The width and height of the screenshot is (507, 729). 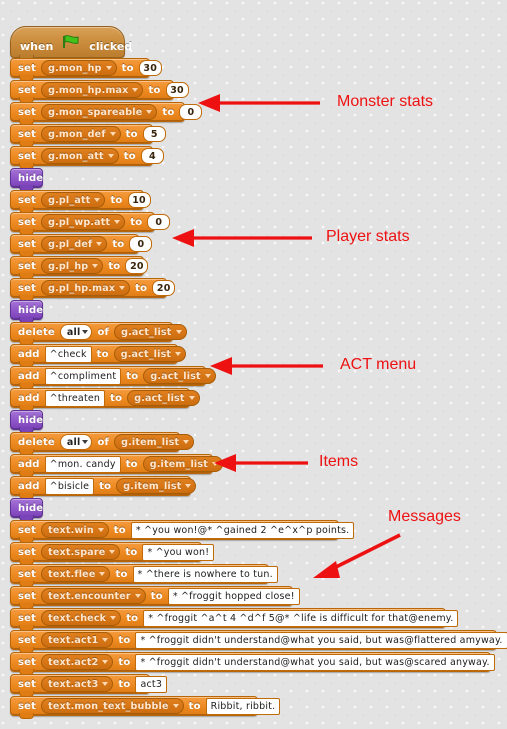 I want to click on annotation-player-stats: Player stats, so click(x=368, y=236).